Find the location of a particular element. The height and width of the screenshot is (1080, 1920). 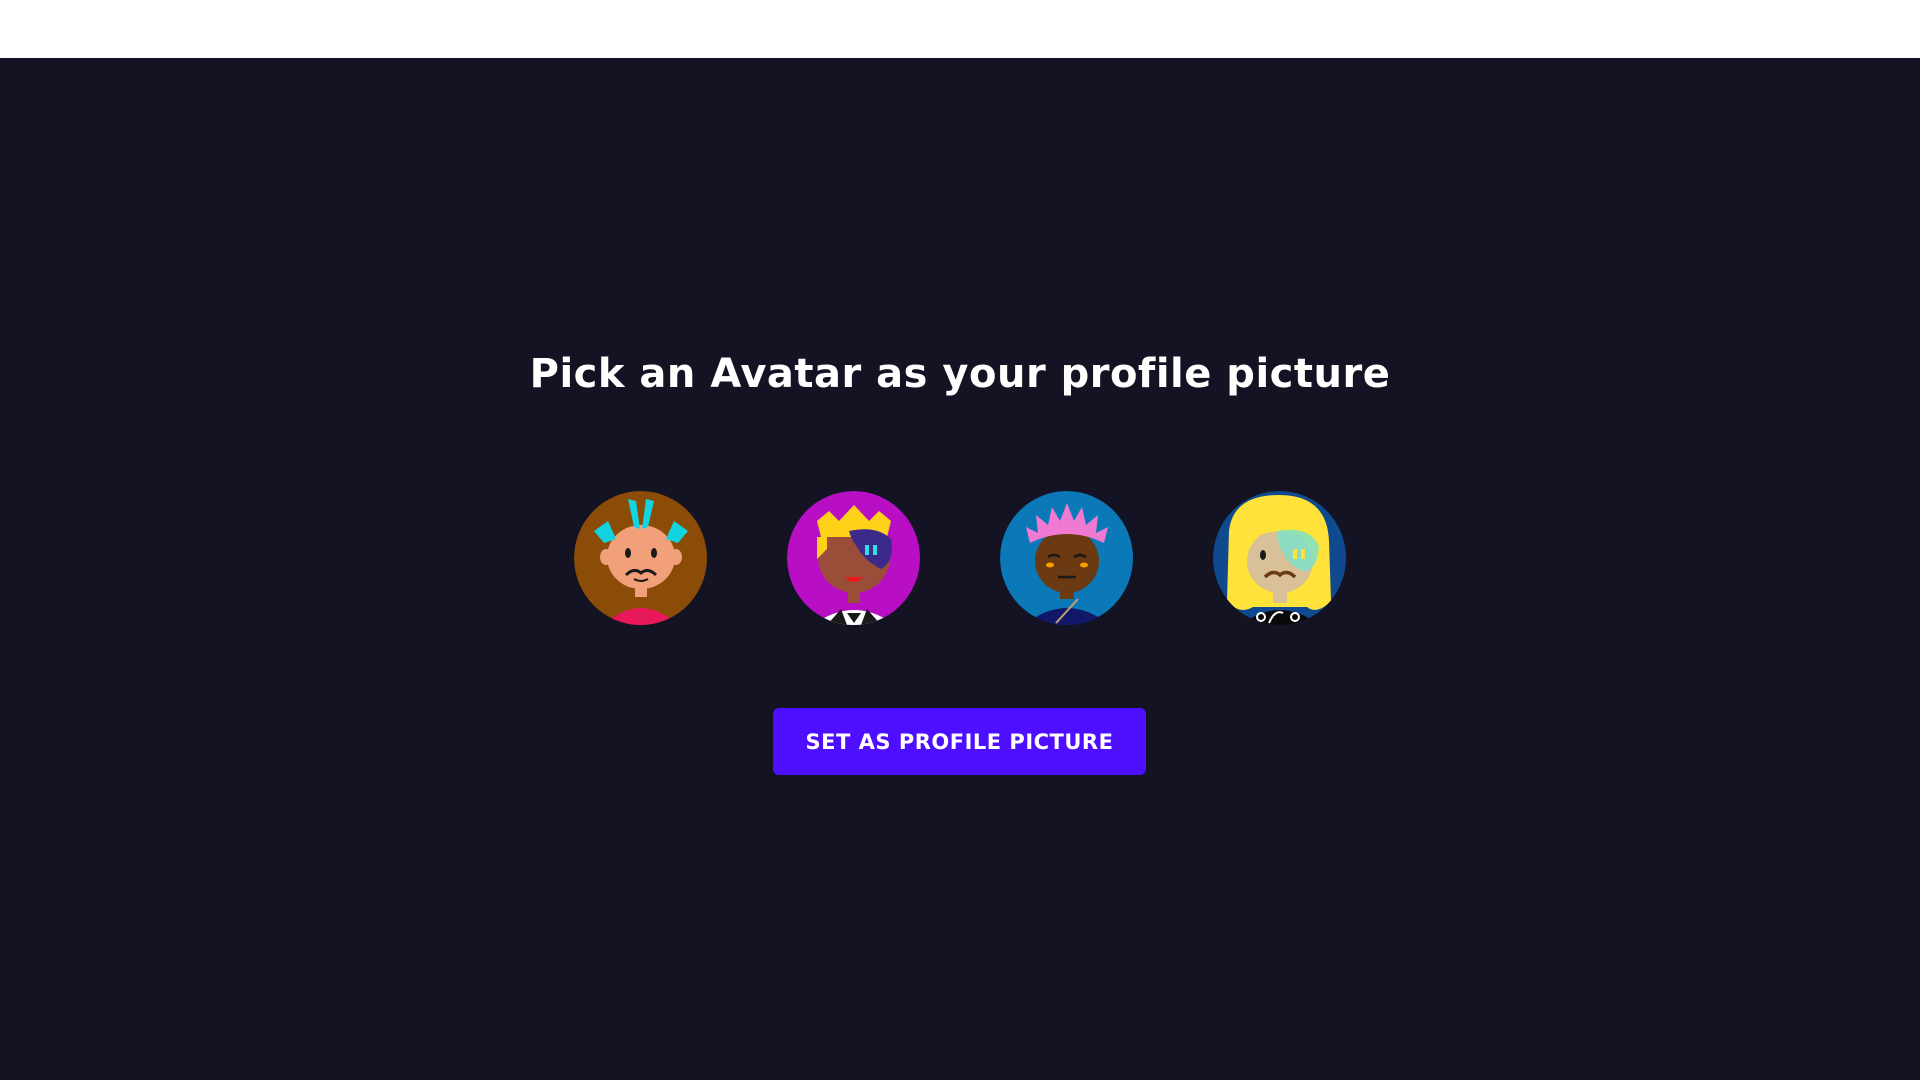

set-profile-picture-button: SET AS PROFILE PICTURE is located at coordinates (959, 741).